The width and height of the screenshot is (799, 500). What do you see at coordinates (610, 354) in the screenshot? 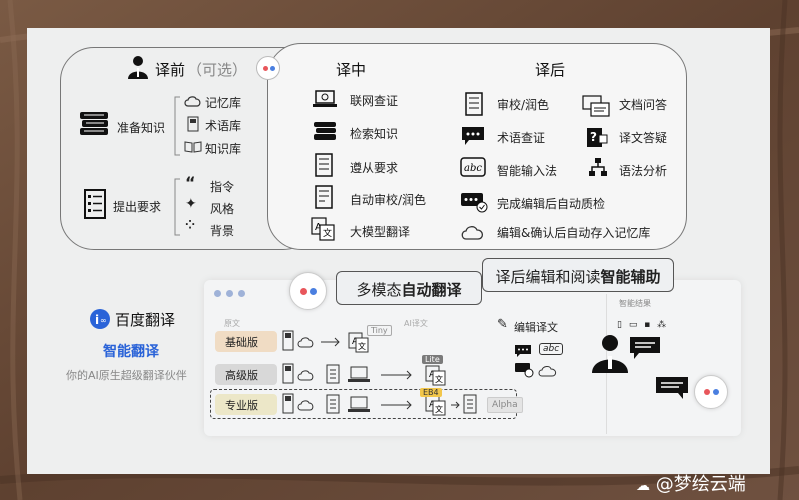
I see `assistant-person-icon` at bounding box center [610, 354].